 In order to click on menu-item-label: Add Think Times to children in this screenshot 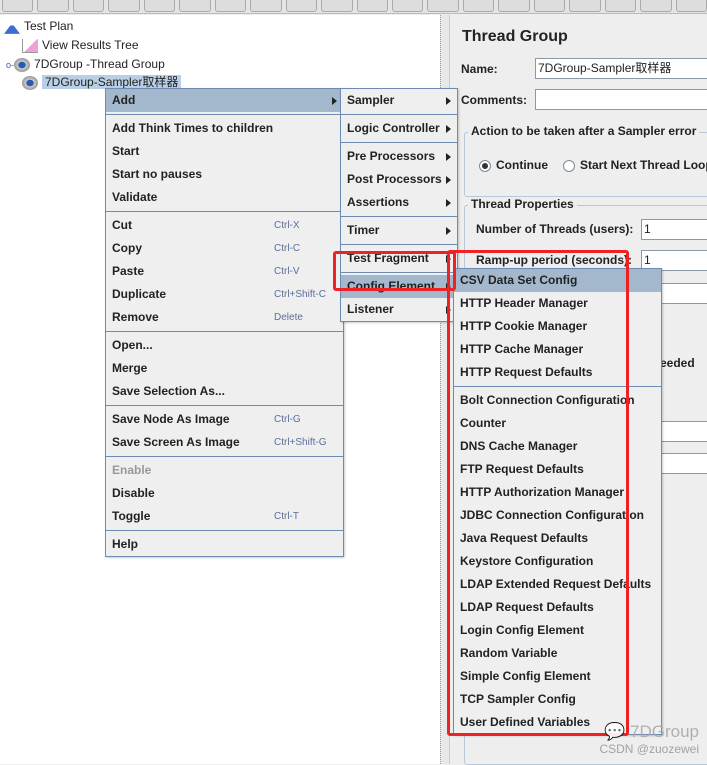, I will do `click(193, 128)`.